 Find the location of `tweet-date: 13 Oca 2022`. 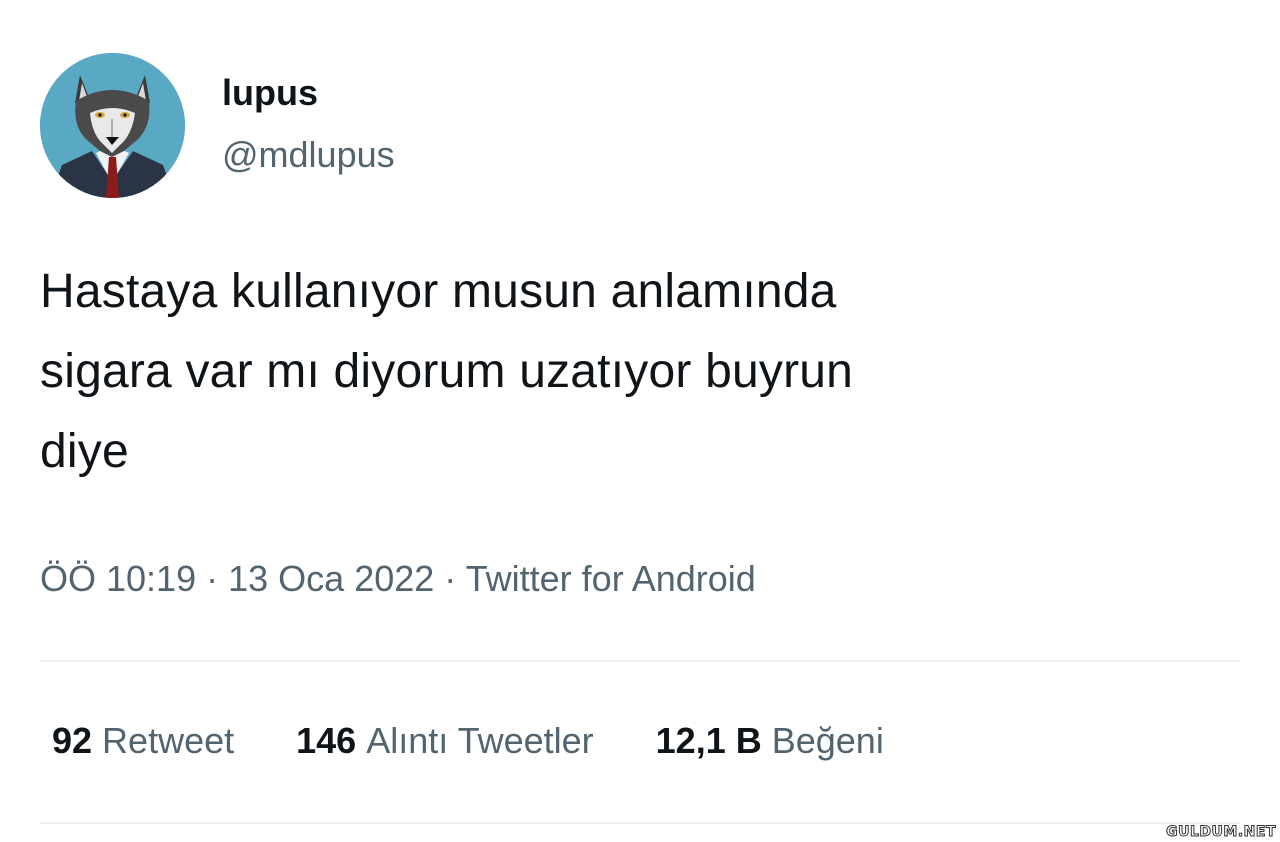

tweet-date: 13 Oca 2022 is located at coordinates (331, 578).